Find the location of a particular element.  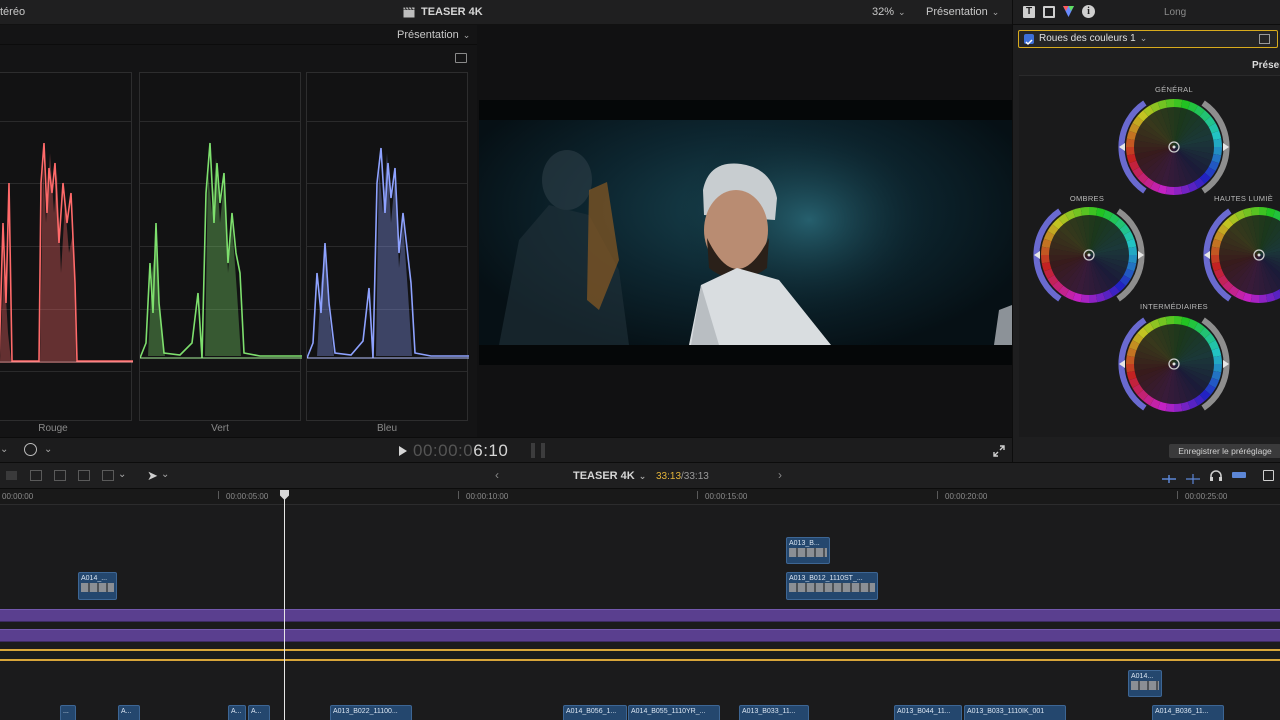

clip-appearance-icon is located at coordinates (1268, 475).